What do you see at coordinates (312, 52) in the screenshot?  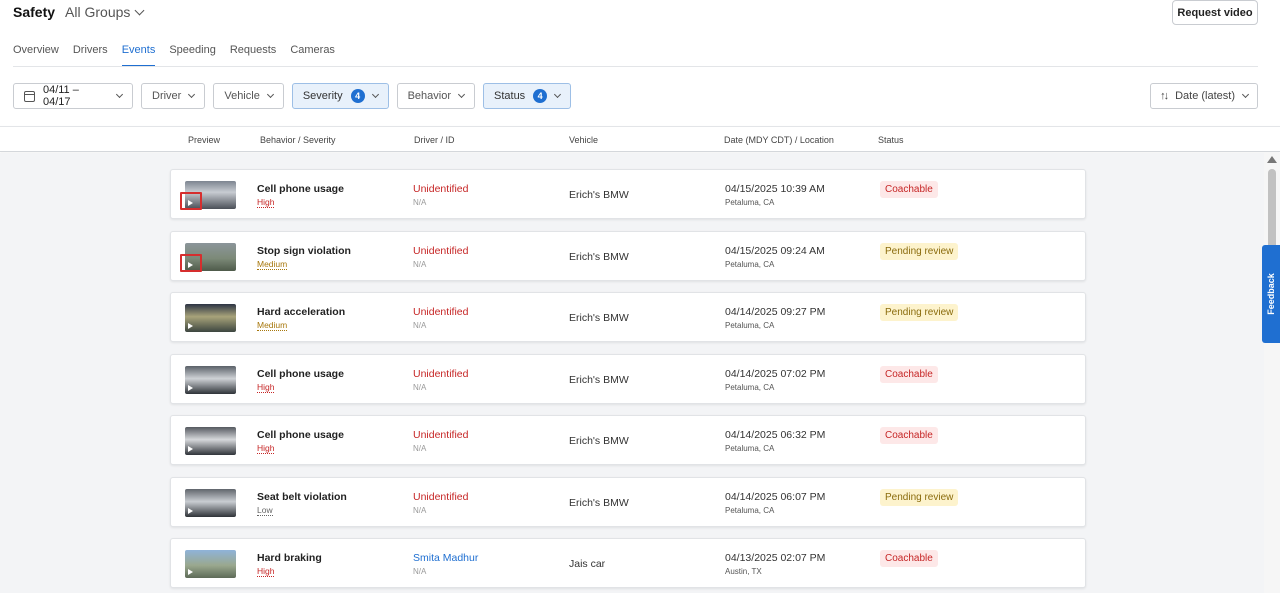 I see `tab-cameras: Cameras` at bounding box center [312, 52].